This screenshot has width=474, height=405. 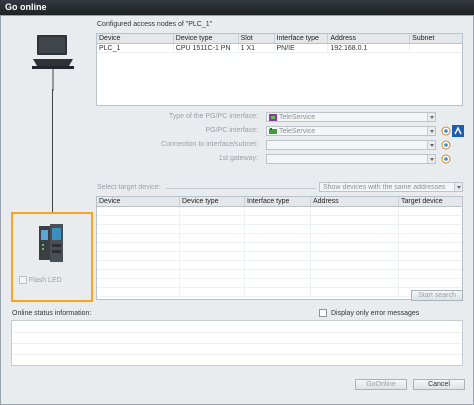 I want to click on divider, so click(x=241, y=188).